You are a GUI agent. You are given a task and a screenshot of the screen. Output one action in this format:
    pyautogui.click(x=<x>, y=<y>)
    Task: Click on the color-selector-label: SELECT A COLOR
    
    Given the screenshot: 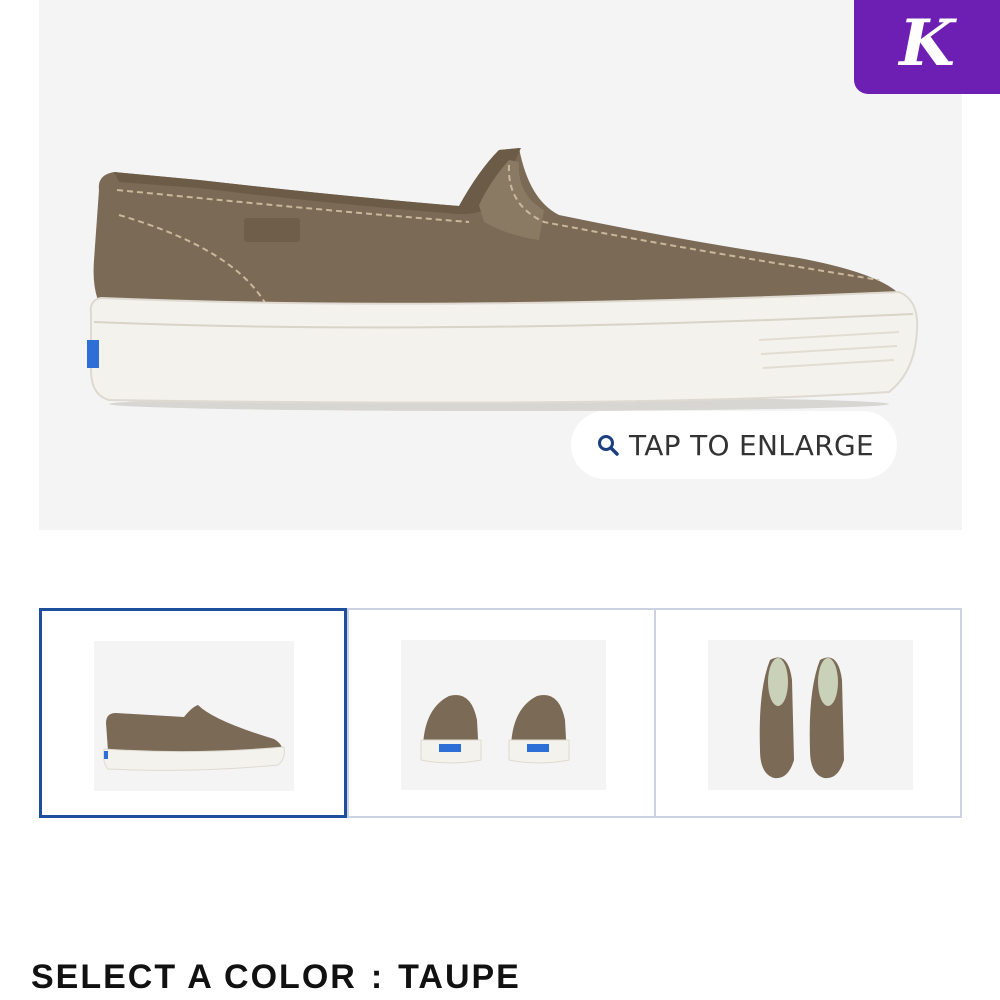 What is the action you would take?
    pyautogui.click(x=194, y=977)
    